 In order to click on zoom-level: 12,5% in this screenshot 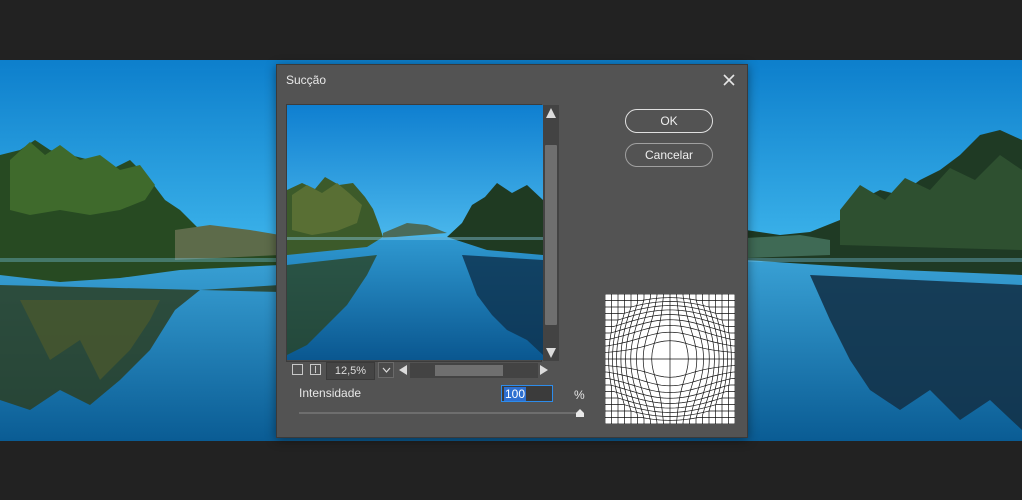, I will do `click(350, 371)`.